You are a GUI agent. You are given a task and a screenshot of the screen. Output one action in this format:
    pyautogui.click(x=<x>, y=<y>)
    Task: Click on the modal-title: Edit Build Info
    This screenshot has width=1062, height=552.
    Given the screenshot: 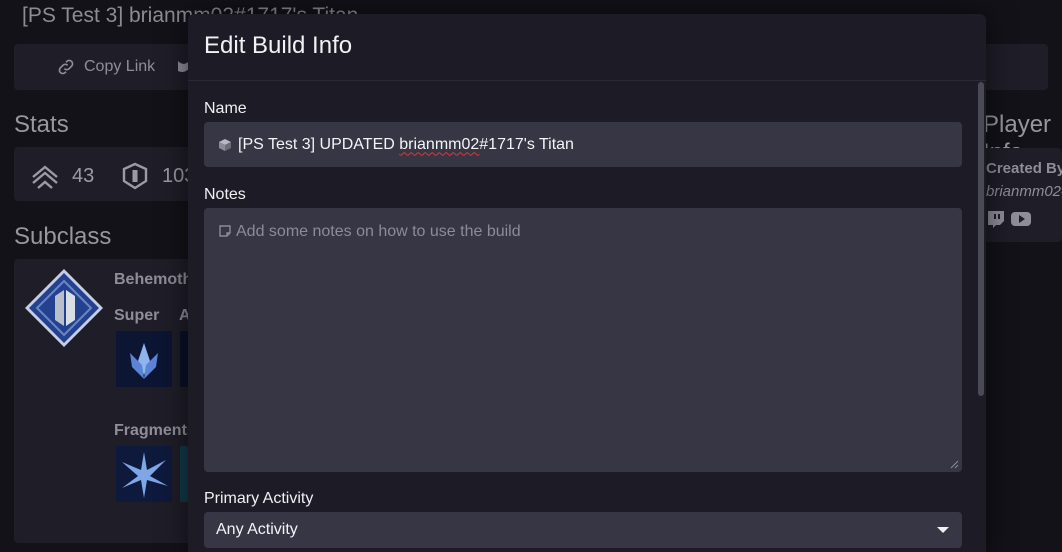 What is the action you would take?
    pyautogui.click(x=278, y=45)
    